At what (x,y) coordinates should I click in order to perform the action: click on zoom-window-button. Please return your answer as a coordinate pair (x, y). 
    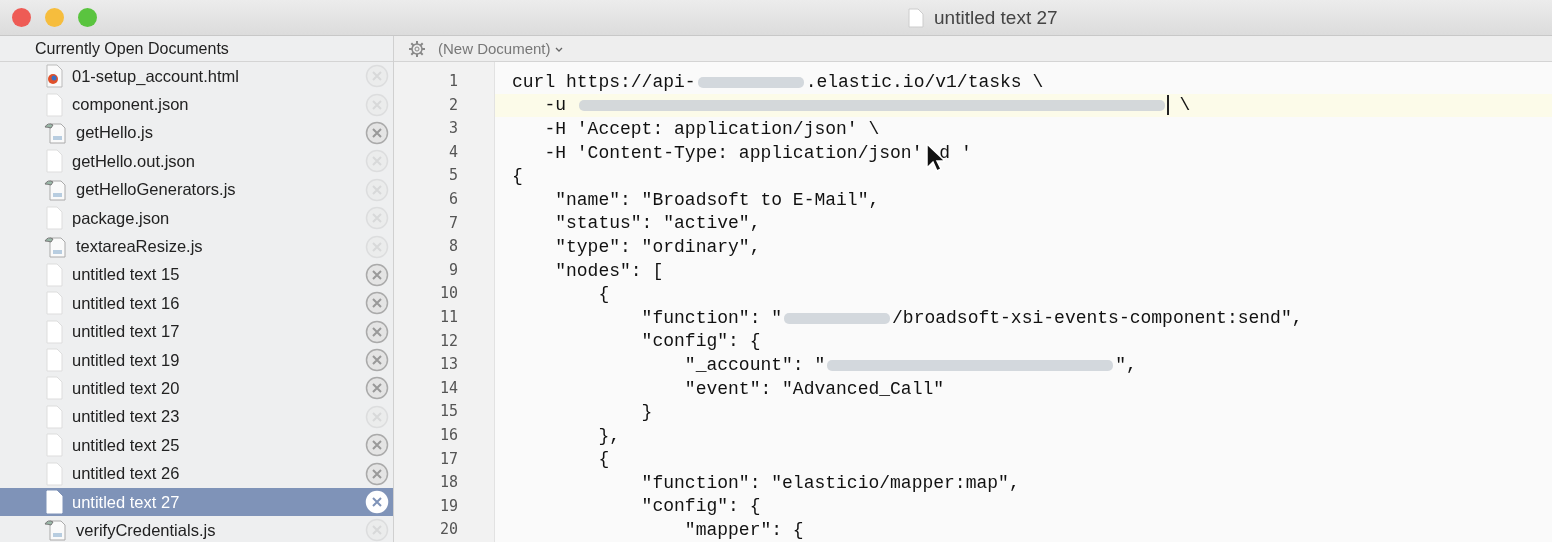
    Looking at the image, I should click on (87, 17).